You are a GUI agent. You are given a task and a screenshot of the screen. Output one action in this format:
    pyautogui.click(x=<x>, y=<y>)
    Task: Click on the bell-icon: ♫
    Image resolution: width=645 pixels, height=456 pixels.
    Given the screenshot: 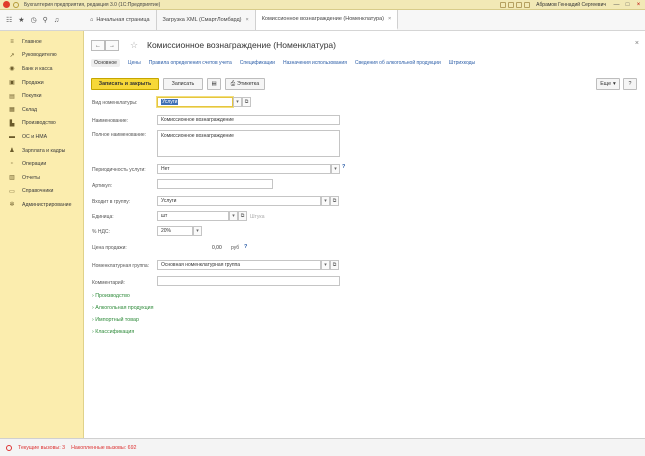 What is the action you would take?
    pyautogui.click(x=56, y=20)
    